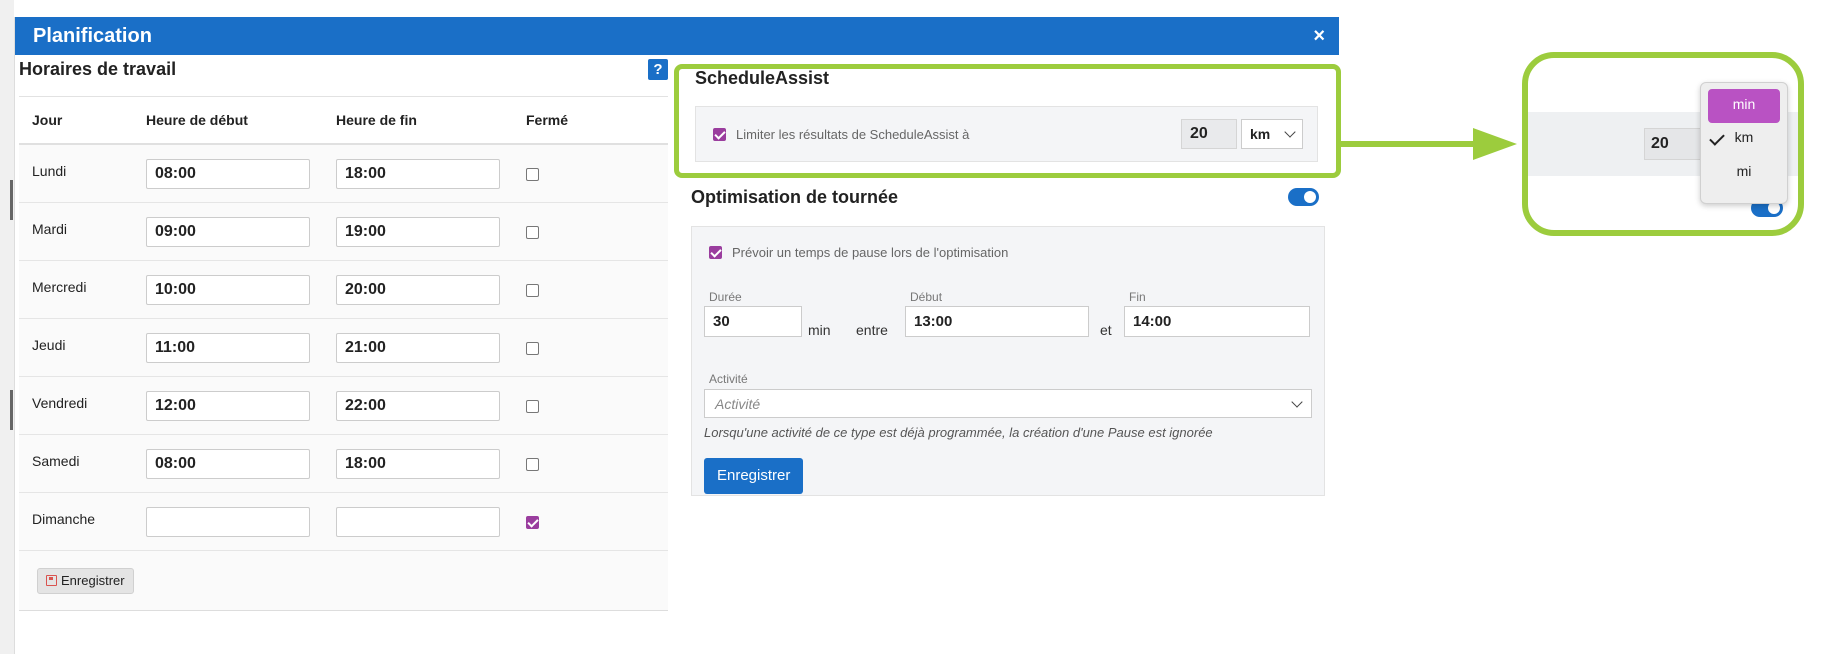 Image resolution: width=1844 pixels, height=654 pixels. I want to click on work-hours-title-row: Horaires de travail ?, so click(343, 69).